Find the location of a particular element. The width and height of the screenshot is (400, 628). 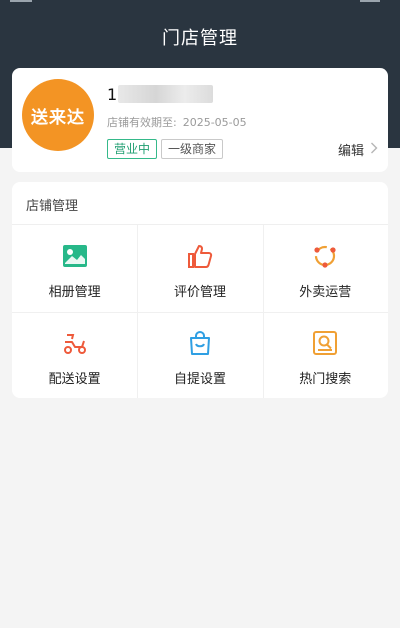

shopping-bag-icon is located at coordinates (200, 343).